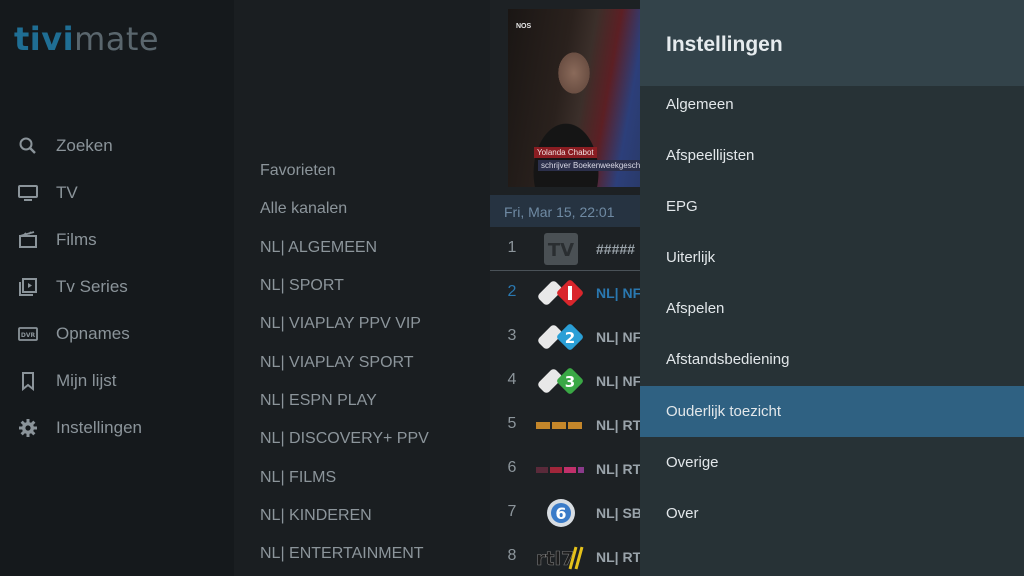 This screenshot has width=1024, height=576. What do you see at coordinates (117, 146) in the screenshot?
I see `nav-item-search: Zoeken` at bounding box center [117, 146].